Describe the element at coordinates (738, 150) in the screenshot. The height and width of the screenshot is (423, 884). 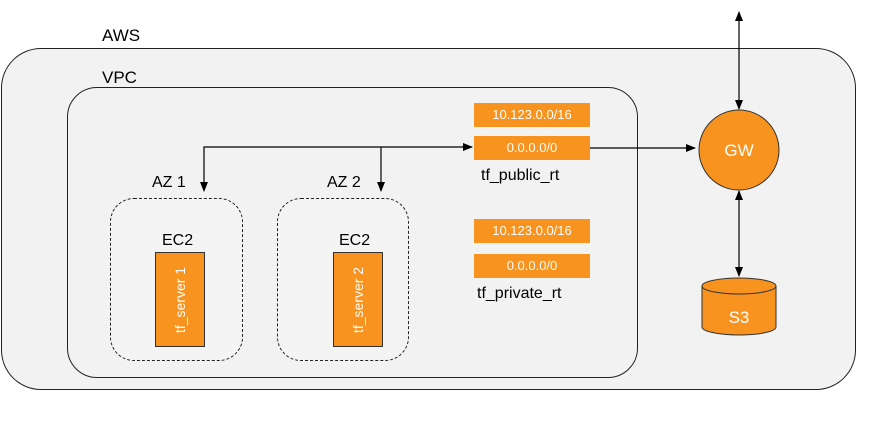
I see `gateway-label: GW` at that location.